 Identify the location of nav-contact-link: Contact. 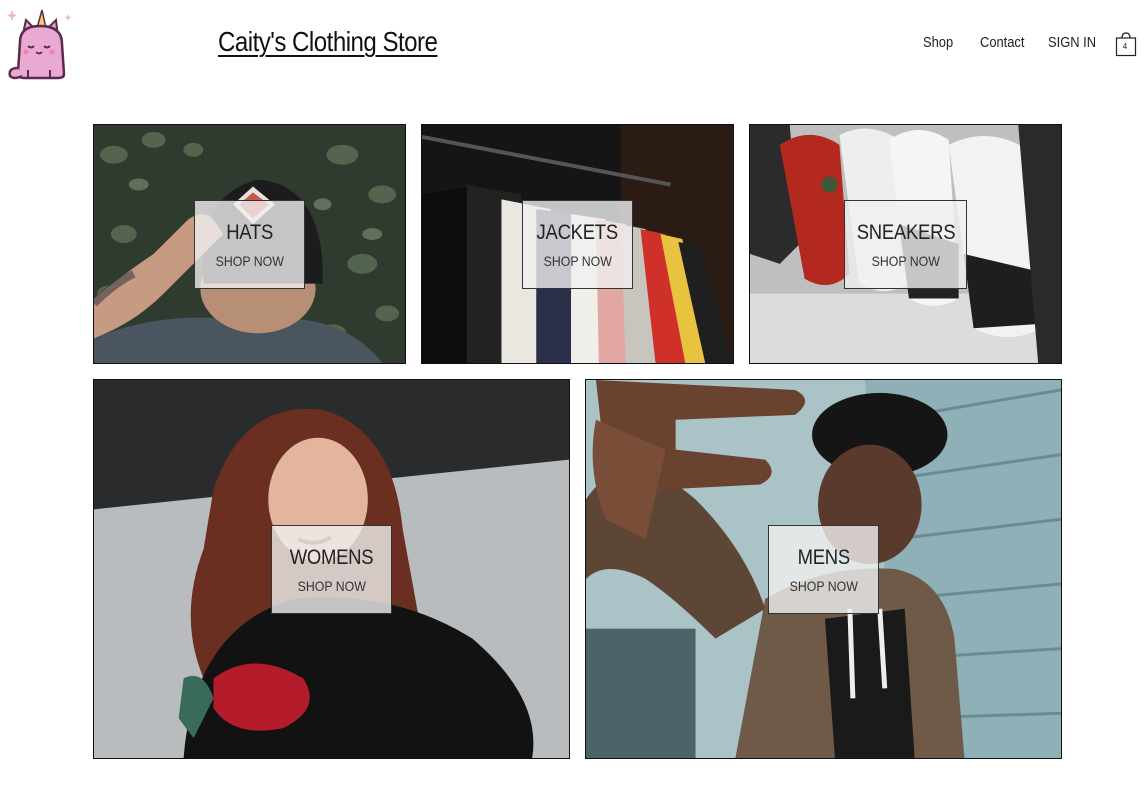
(1002, 44).